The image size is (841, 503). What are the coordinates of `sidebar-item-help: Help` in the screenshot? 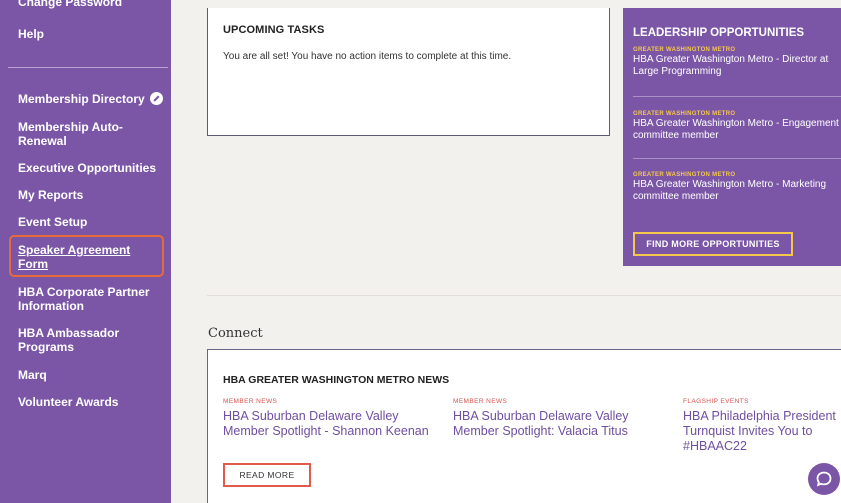 It's located at (93, 34).